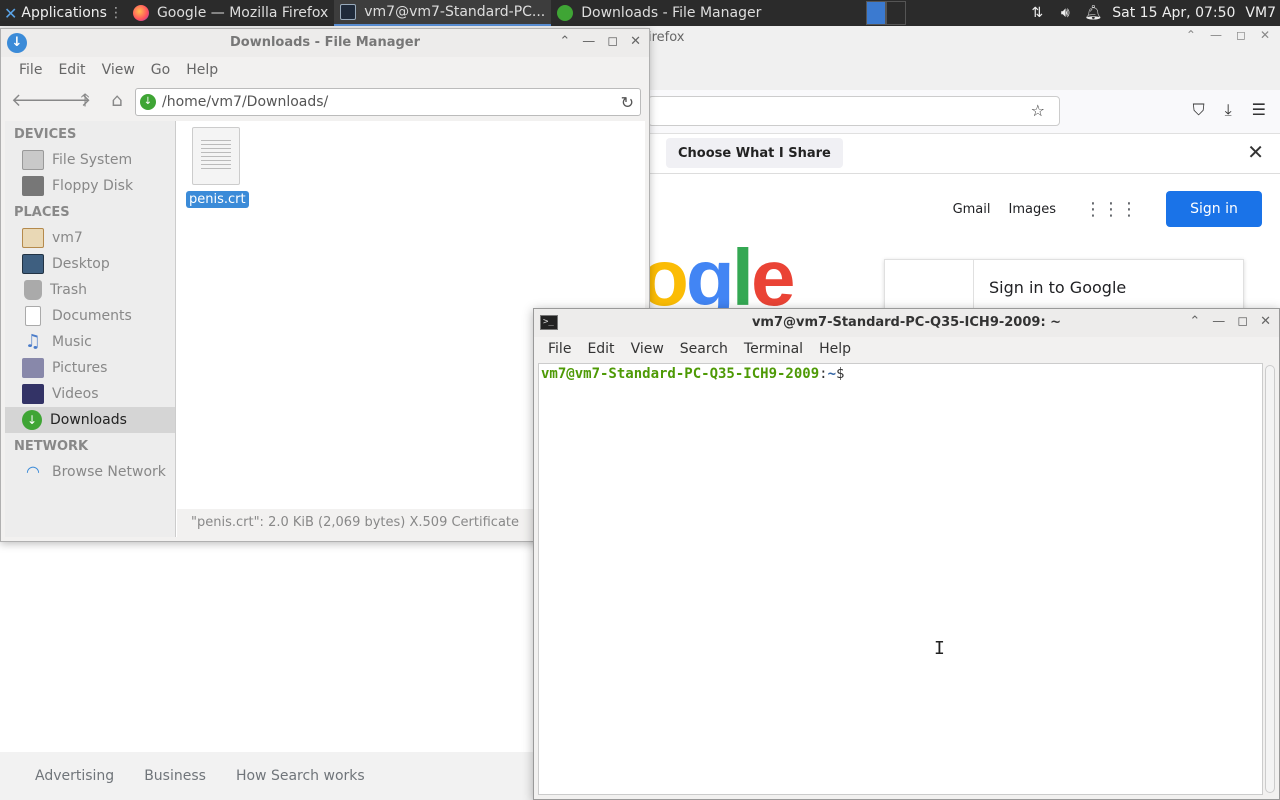 Image resolution: width=1280 pixels, height=800 pixels. I want to click on taskbar-item-firefox: Google — Mozilla Firefox, so click(230, 13).